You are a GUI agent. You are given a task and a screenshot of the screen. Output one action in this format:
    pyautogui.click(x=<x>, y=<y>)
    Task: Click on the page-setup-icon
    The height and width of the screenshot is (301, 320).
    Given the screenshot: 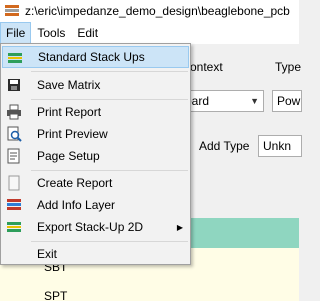 What is the action you would take?
    pyautogui.click(x=14, y=156)
    